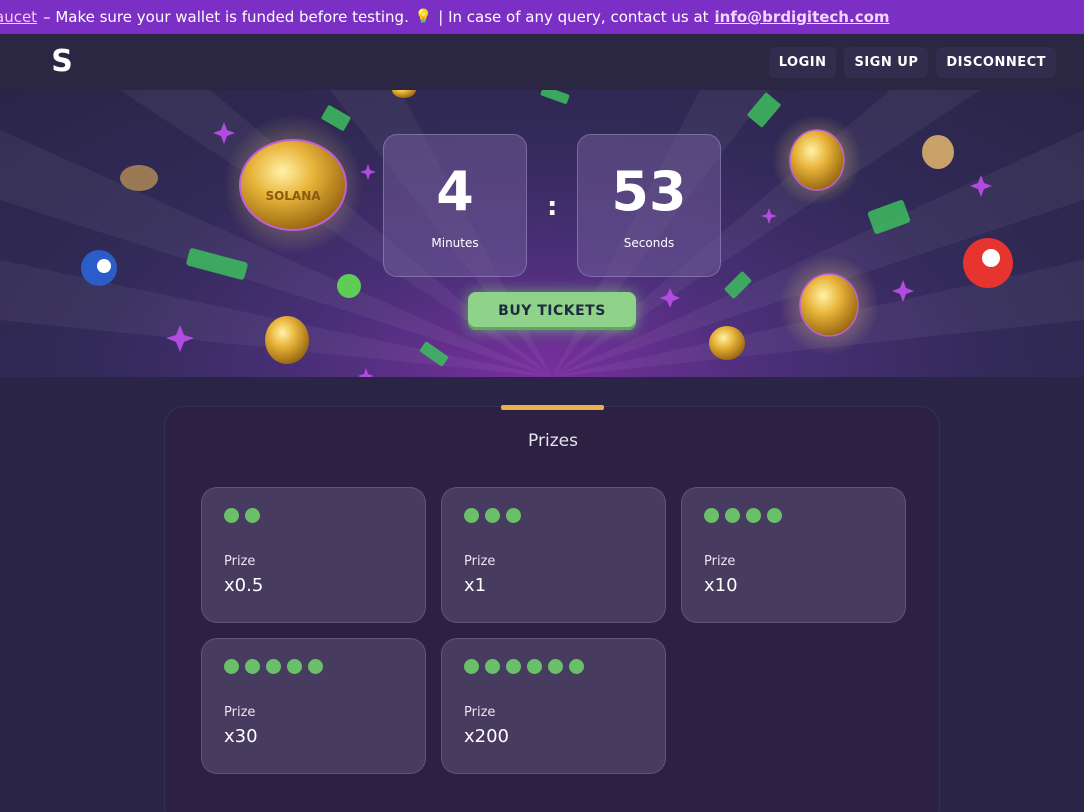 Image resolution: width=1084 pixels, height=812 pixels. Describe the element at coordinates (455, 242) in the screenshot. I see `minutes-label: Minutes` at that location.